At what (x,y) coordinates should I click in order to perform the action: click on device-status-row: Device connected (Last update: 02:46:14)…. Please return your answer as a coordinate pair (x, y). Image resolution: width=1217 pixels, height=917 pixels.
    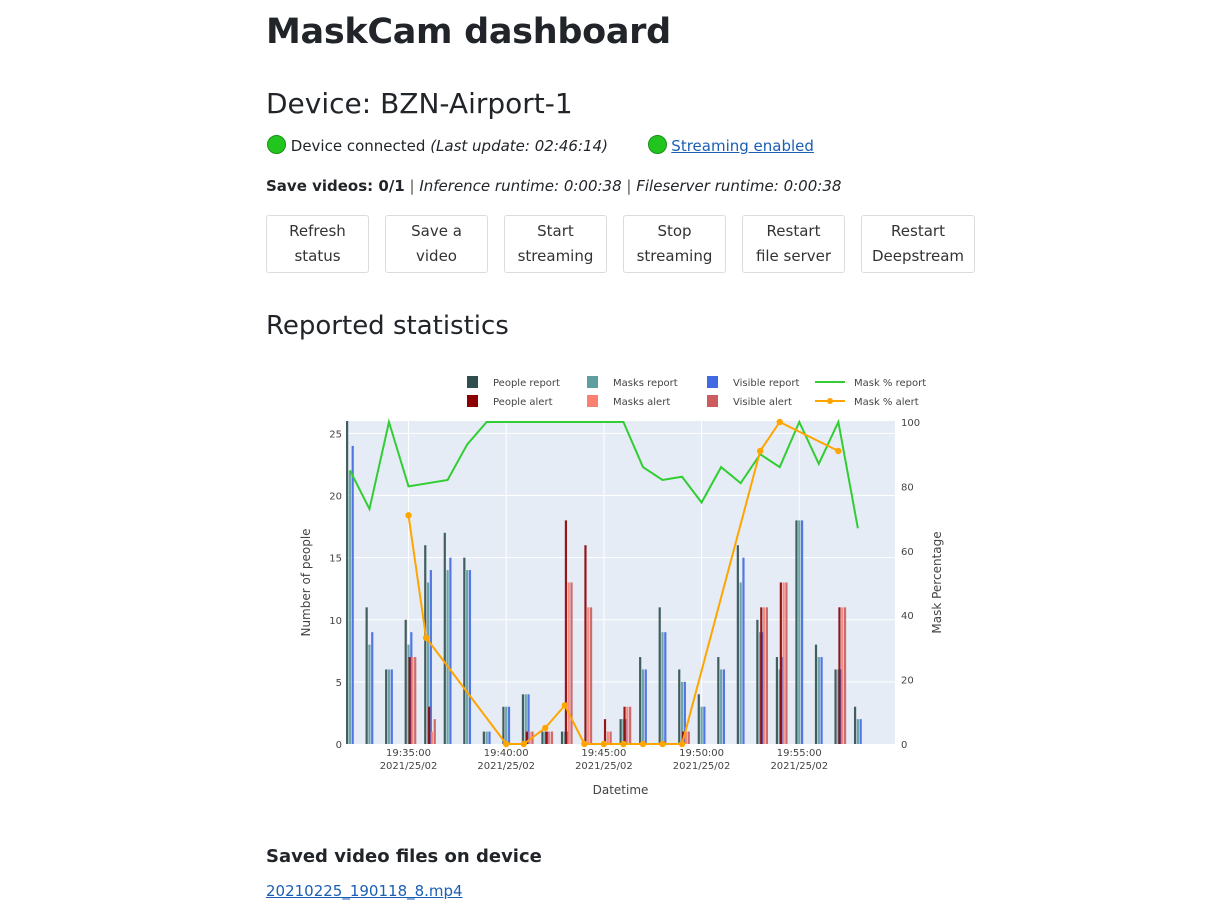
    Looking at the image, I should click on (540, 145).